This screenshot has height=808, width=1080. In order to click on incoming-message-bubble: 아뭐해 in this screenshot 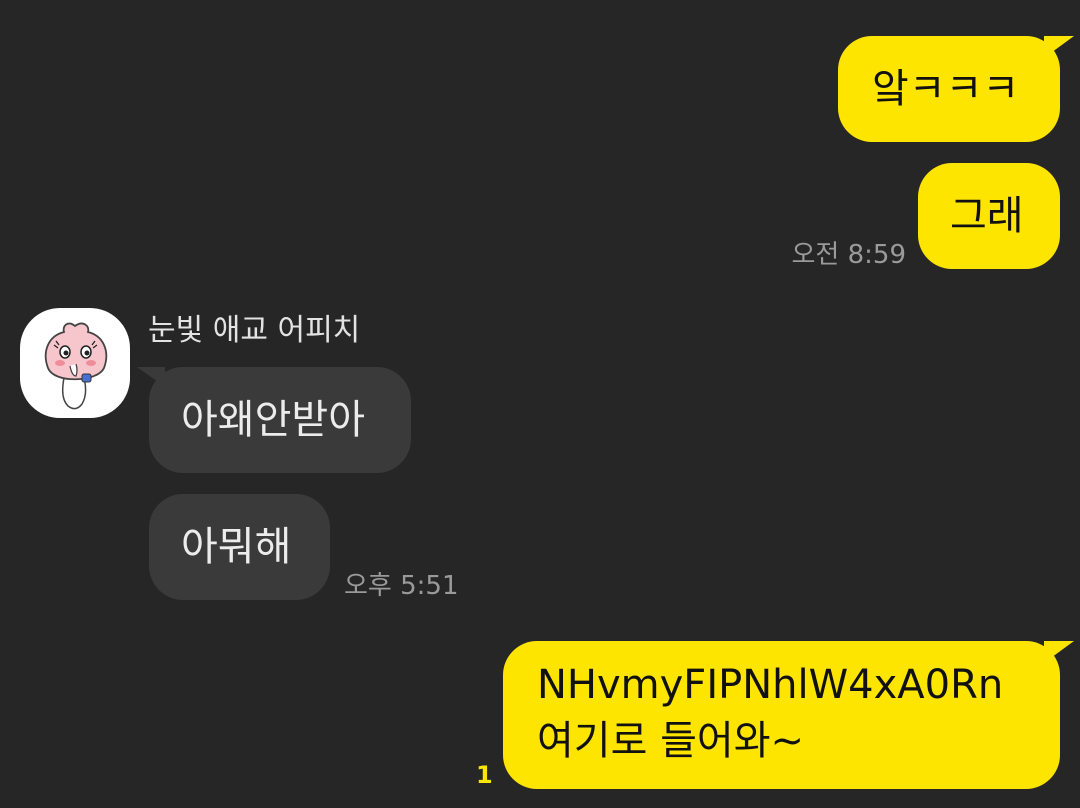, I will do `click(239, 547)`.